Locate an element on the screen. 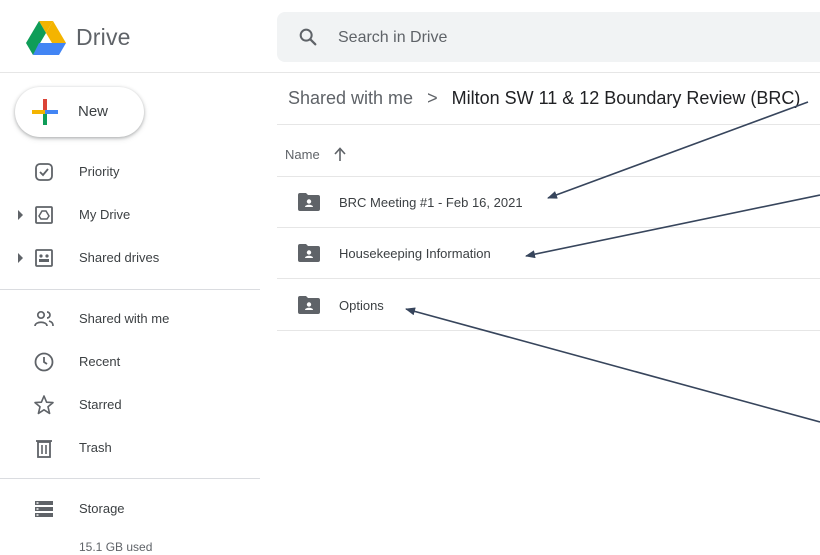  shared-drives-icon is located at coordinates (44, 258).